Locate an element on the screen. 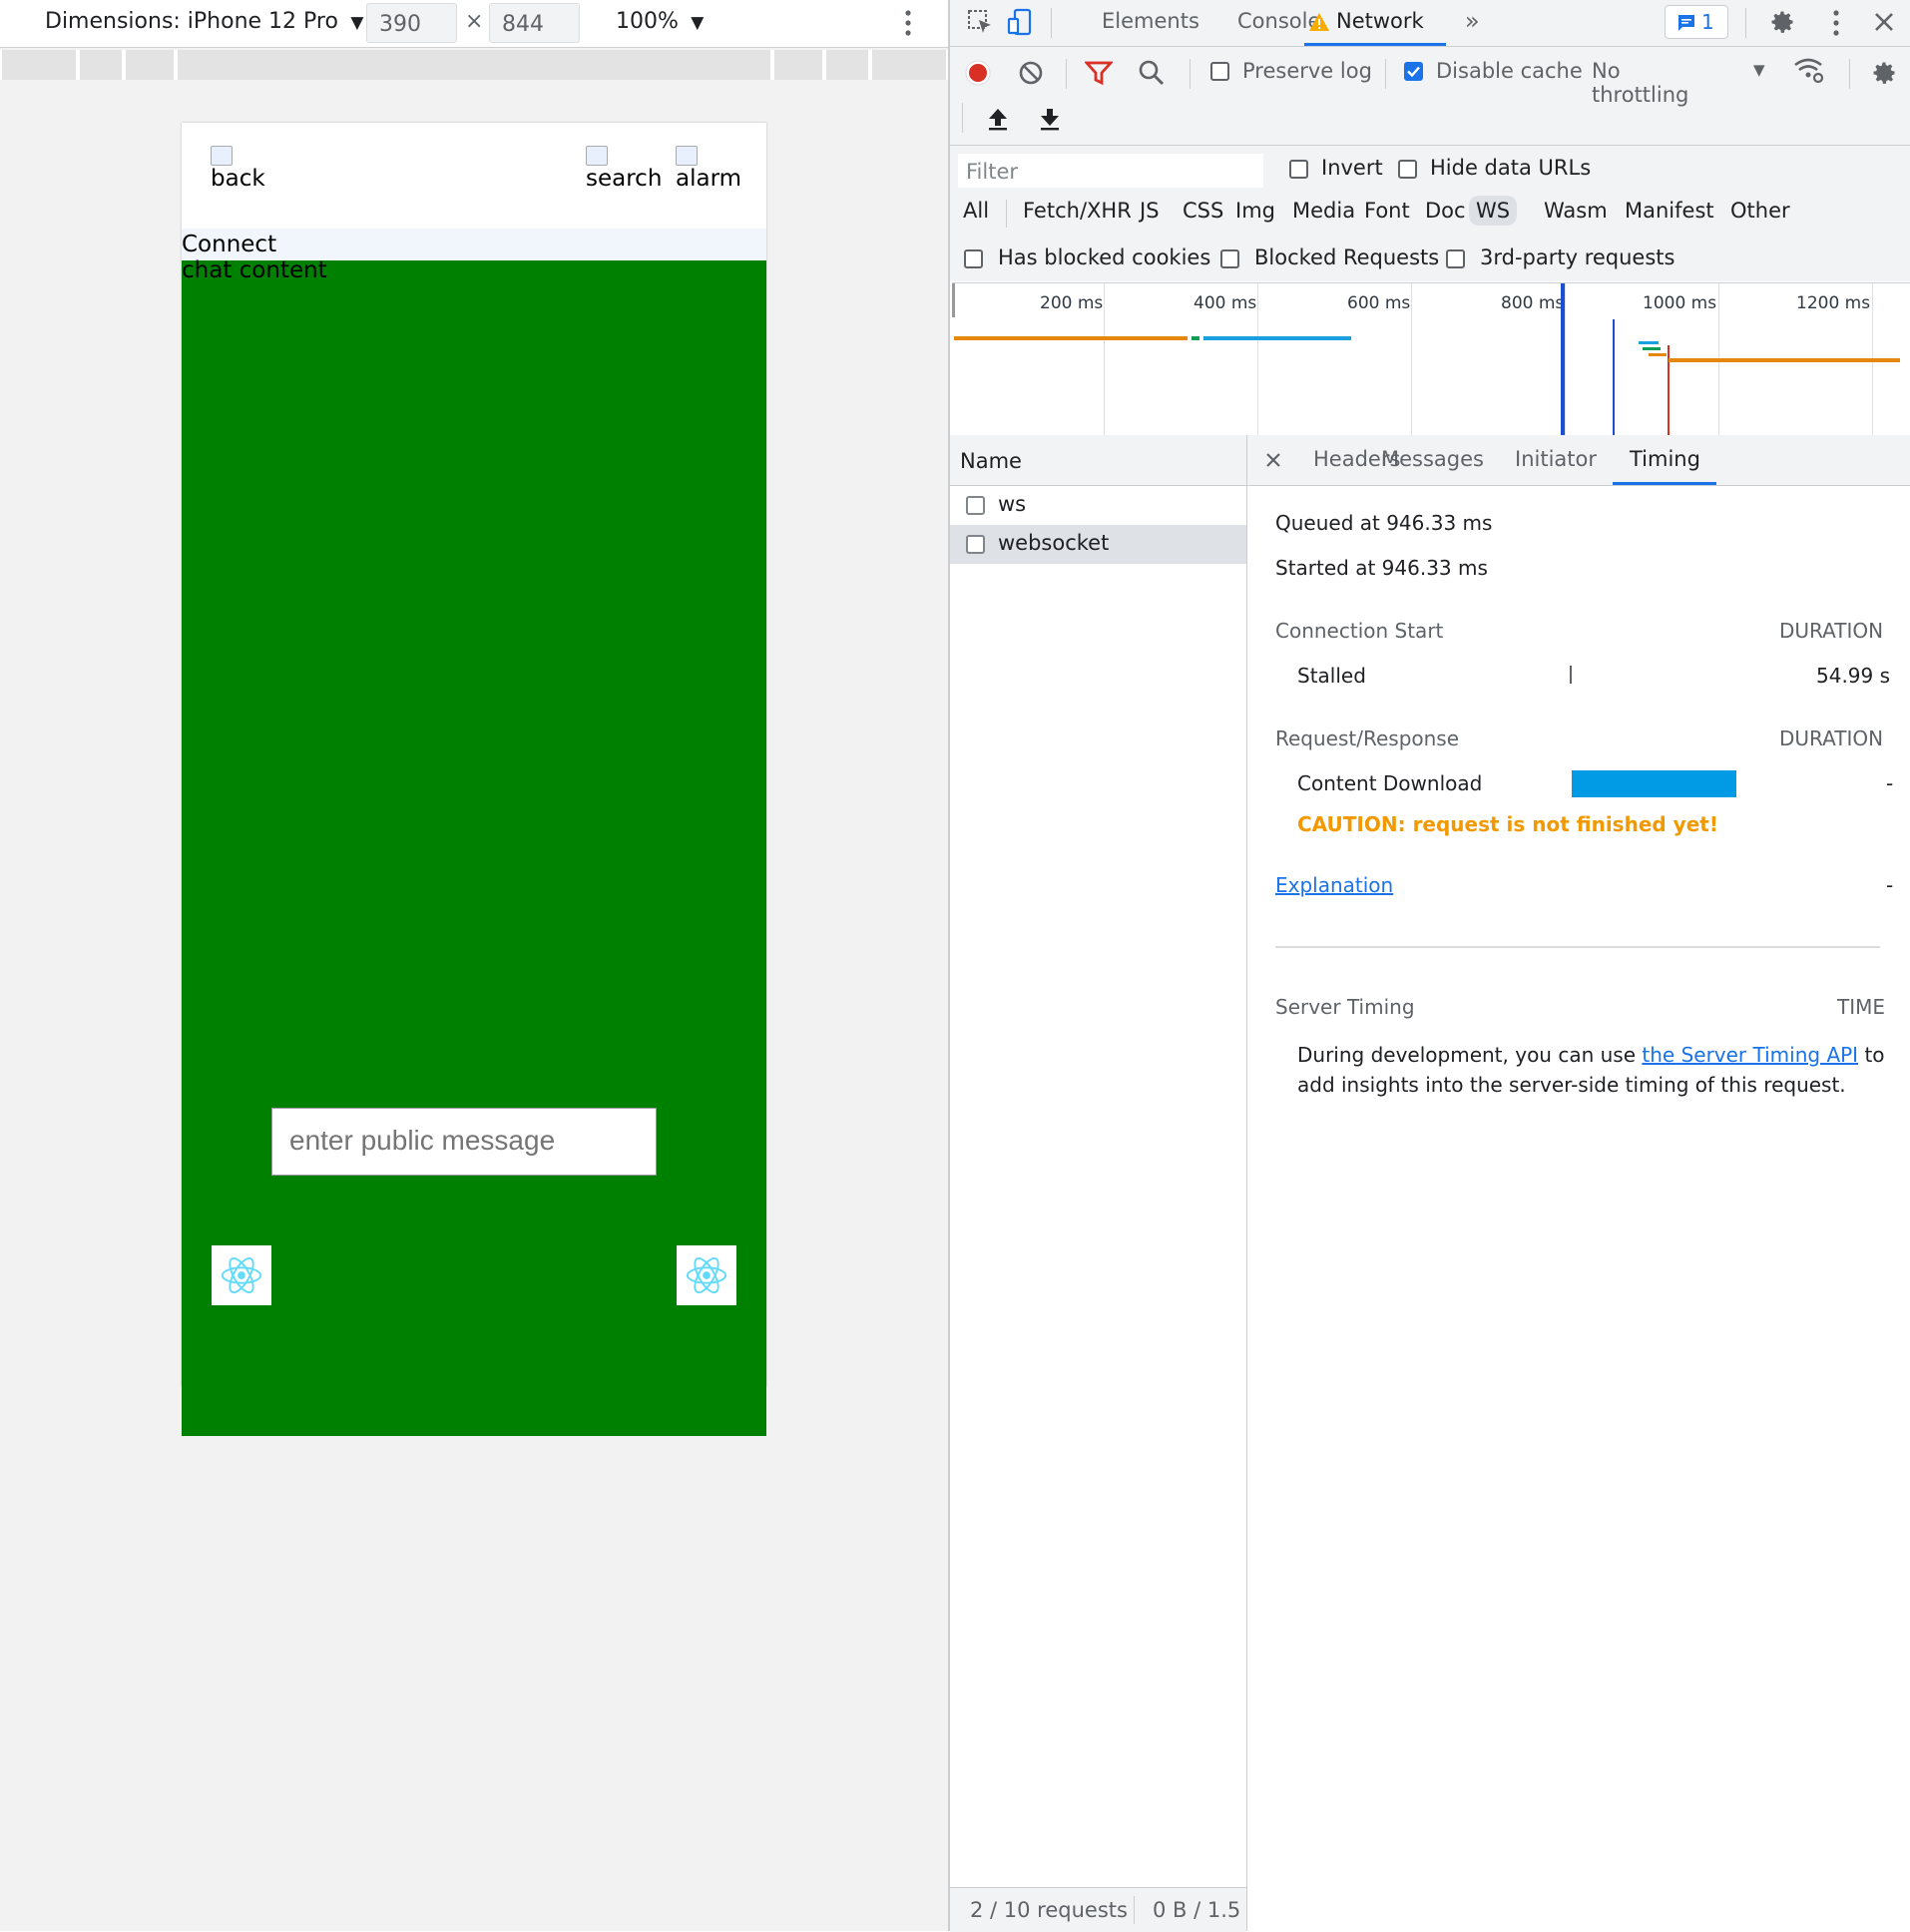  request-type-icon is located at coordinates (975, 505).